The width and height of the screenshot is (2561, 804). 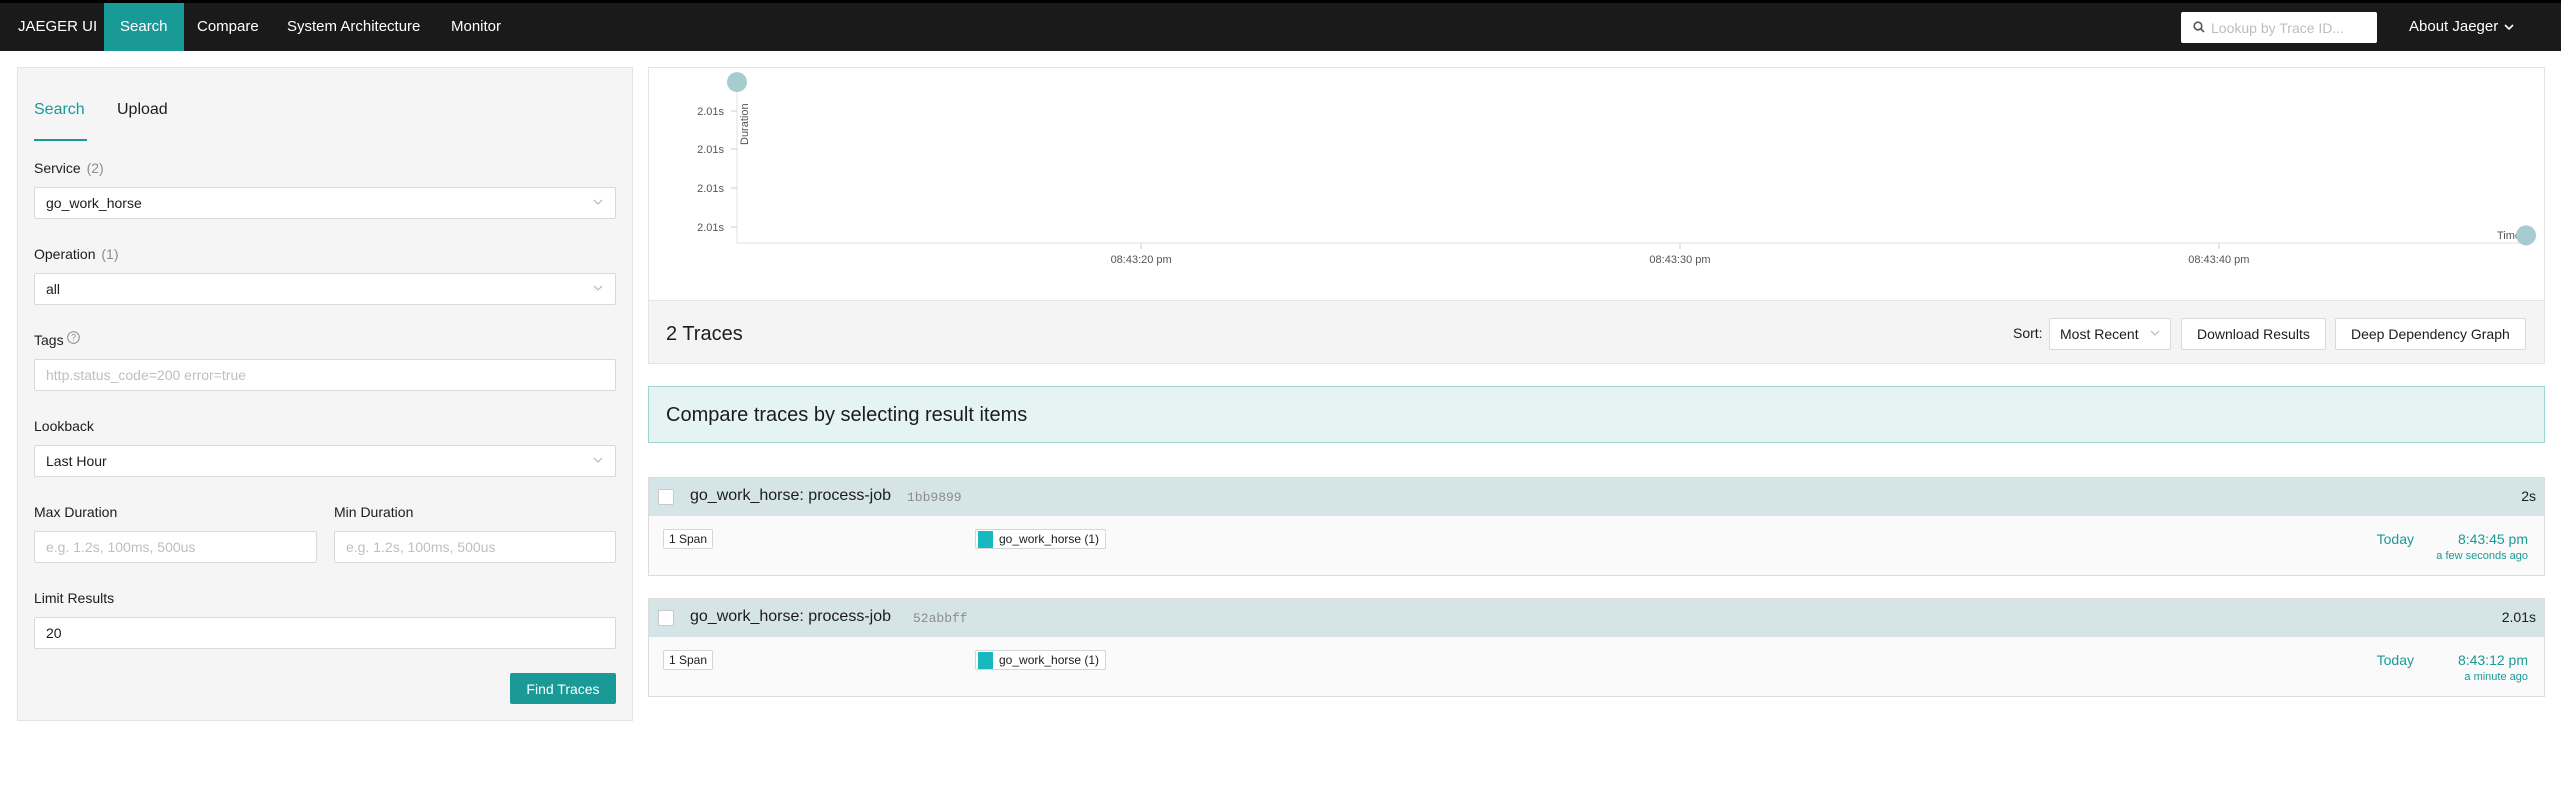 What do you see at coordinates (228, 27) in the screenshot?
I see `nav-item-compare: Compare` at bounding box center [228, 27].